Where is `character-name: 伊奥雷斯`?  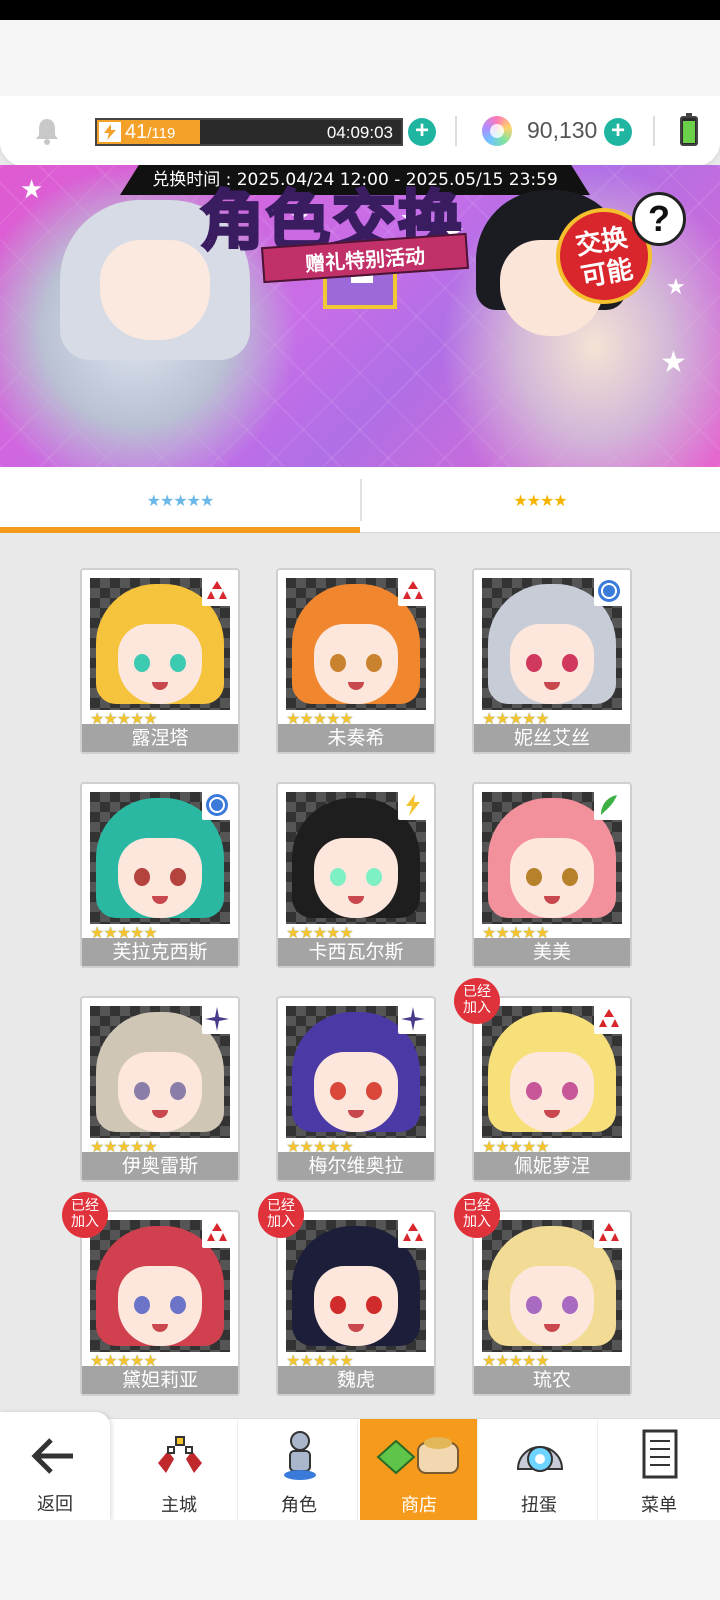 character-name: 伊奥雷斯 is located at coordinates (160, 1166).